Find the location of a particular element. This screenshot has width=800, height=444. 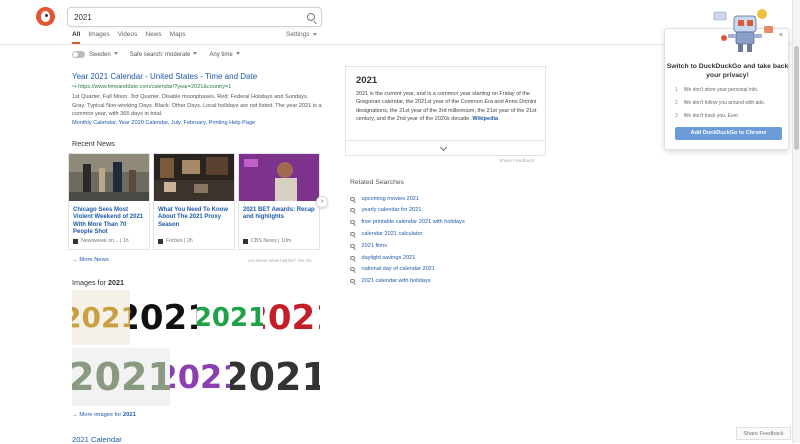

share-feedback-button: Share Feedback is located at coordinates (763, 433).